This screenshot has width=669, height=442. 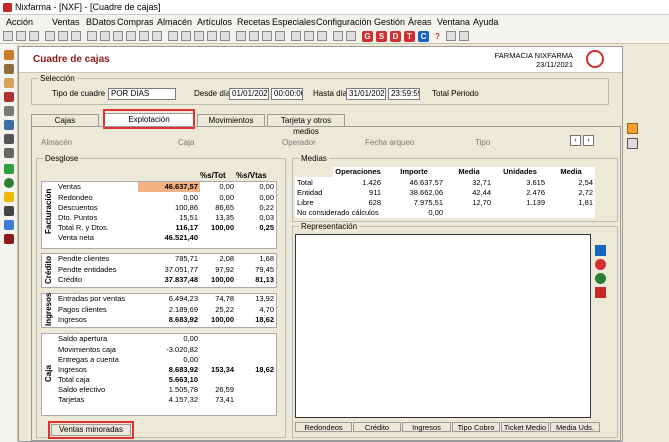 I want to click on print-icon, so click(x=241, y=36).